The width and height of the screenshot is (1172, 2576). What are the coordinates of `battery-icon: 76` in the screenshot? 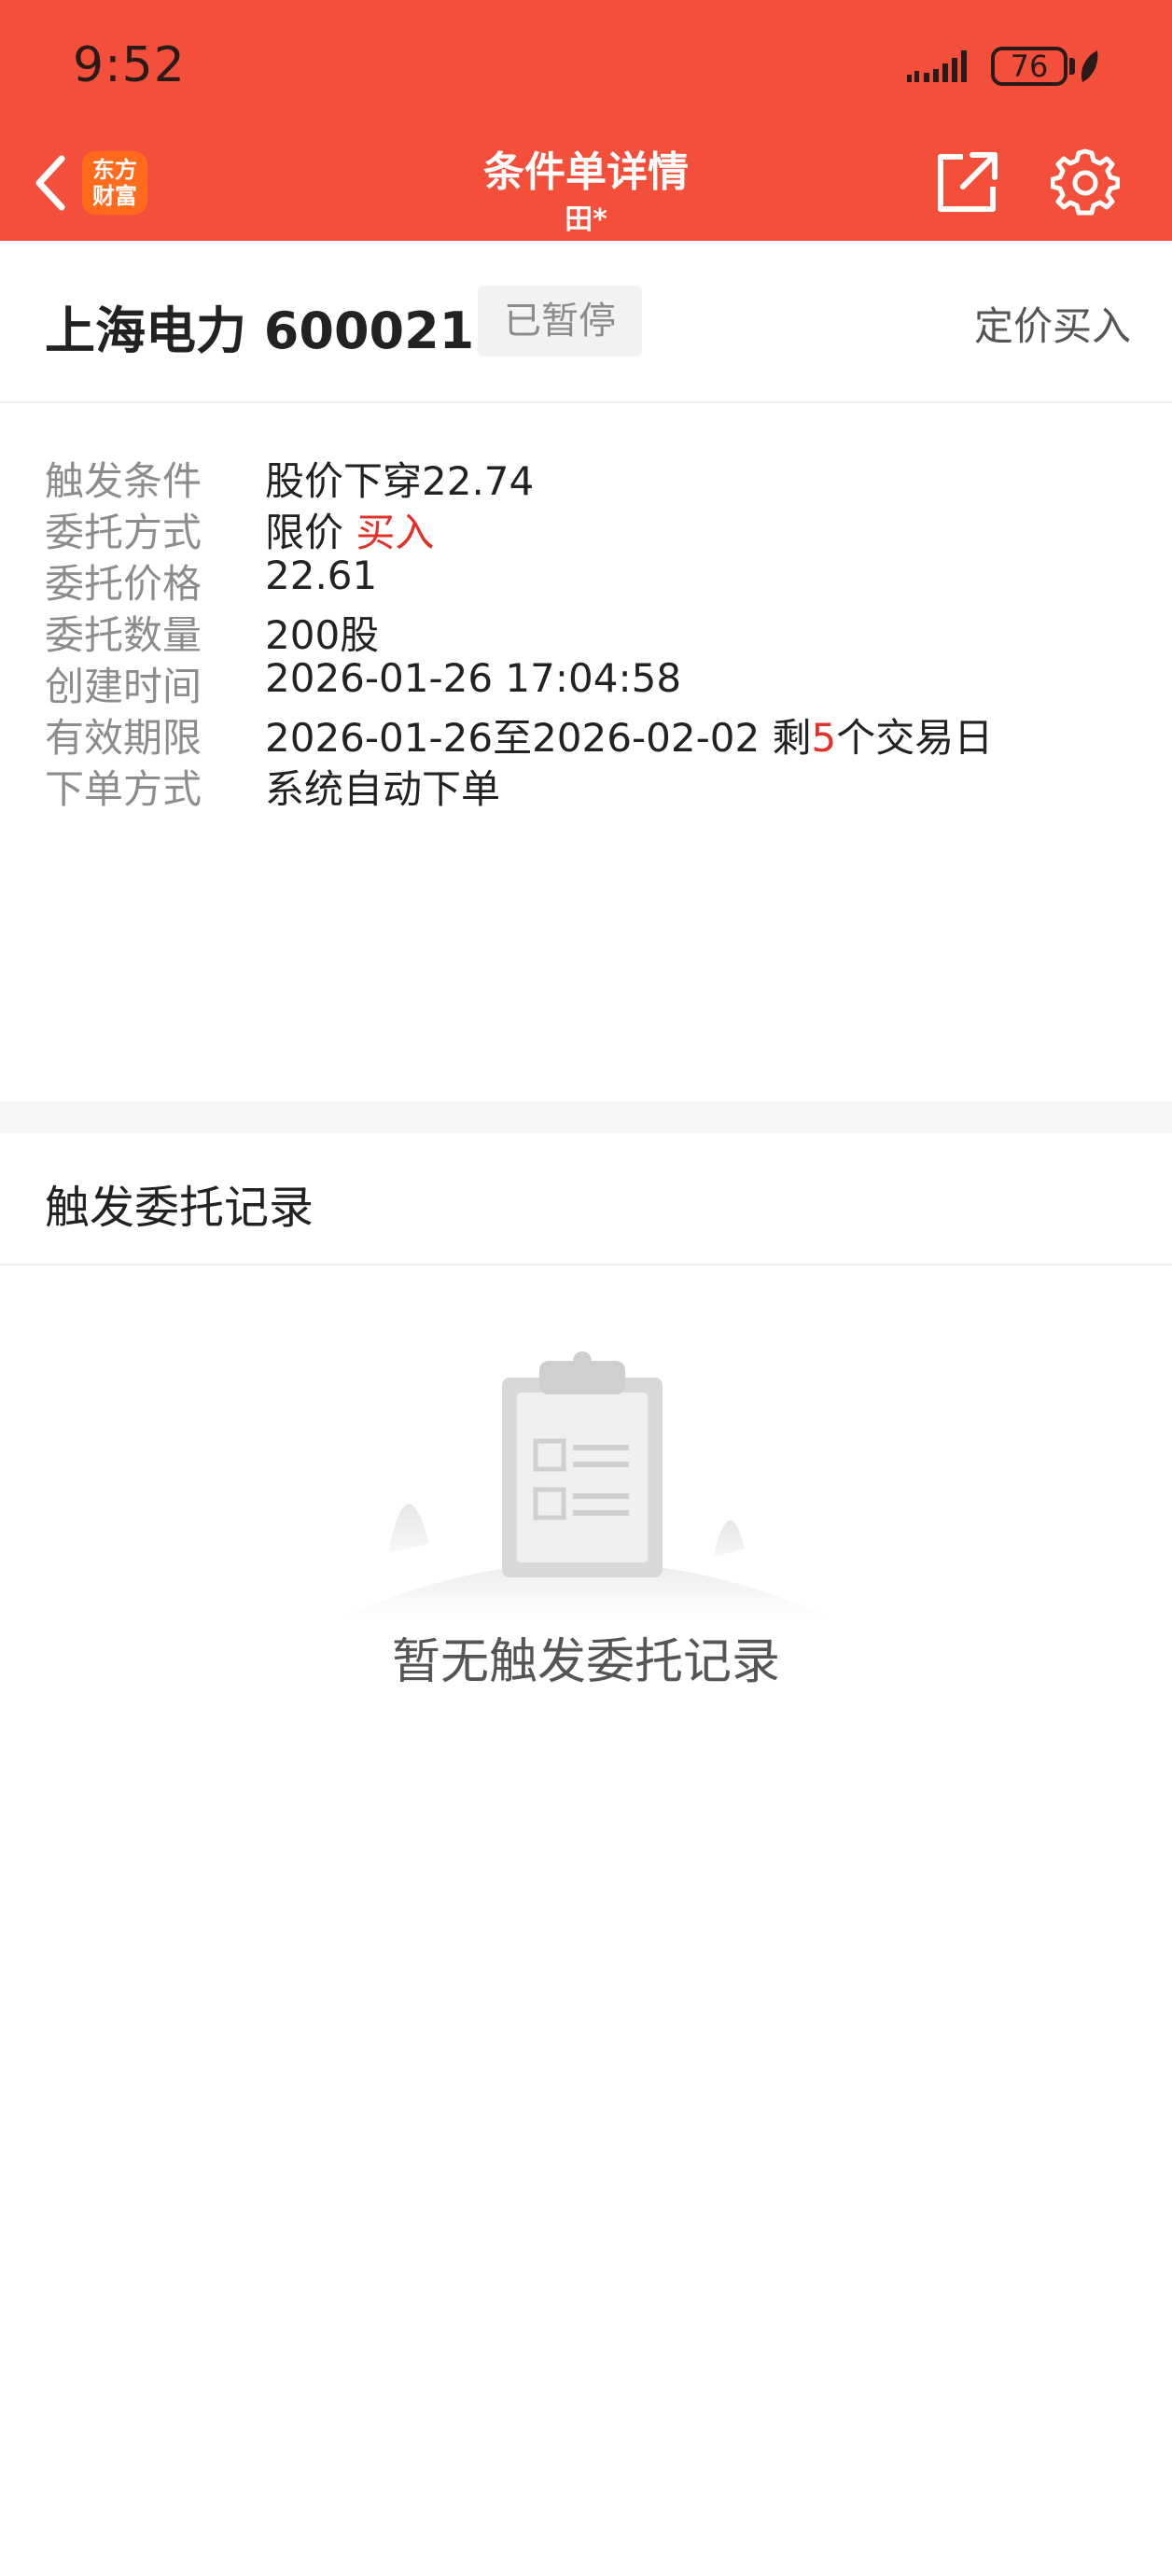 It's located at (1029, 66).